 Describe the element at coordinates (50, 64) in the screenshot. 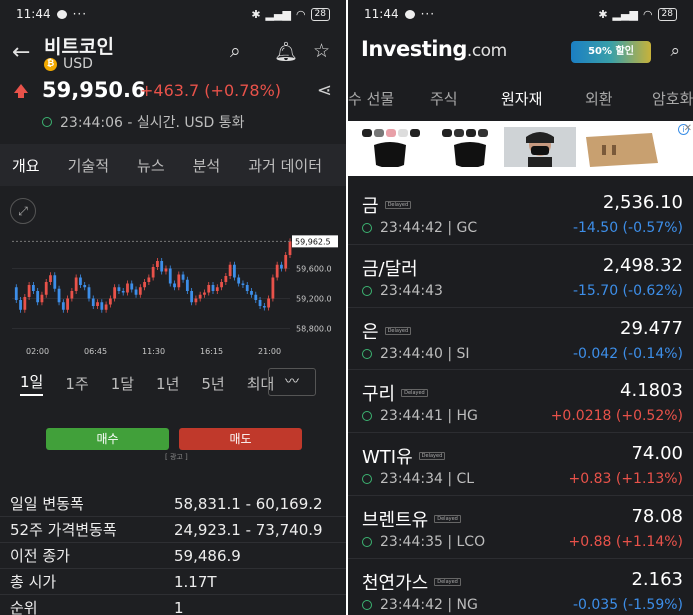

I see `bitcoin-icon: ₿` at that location.